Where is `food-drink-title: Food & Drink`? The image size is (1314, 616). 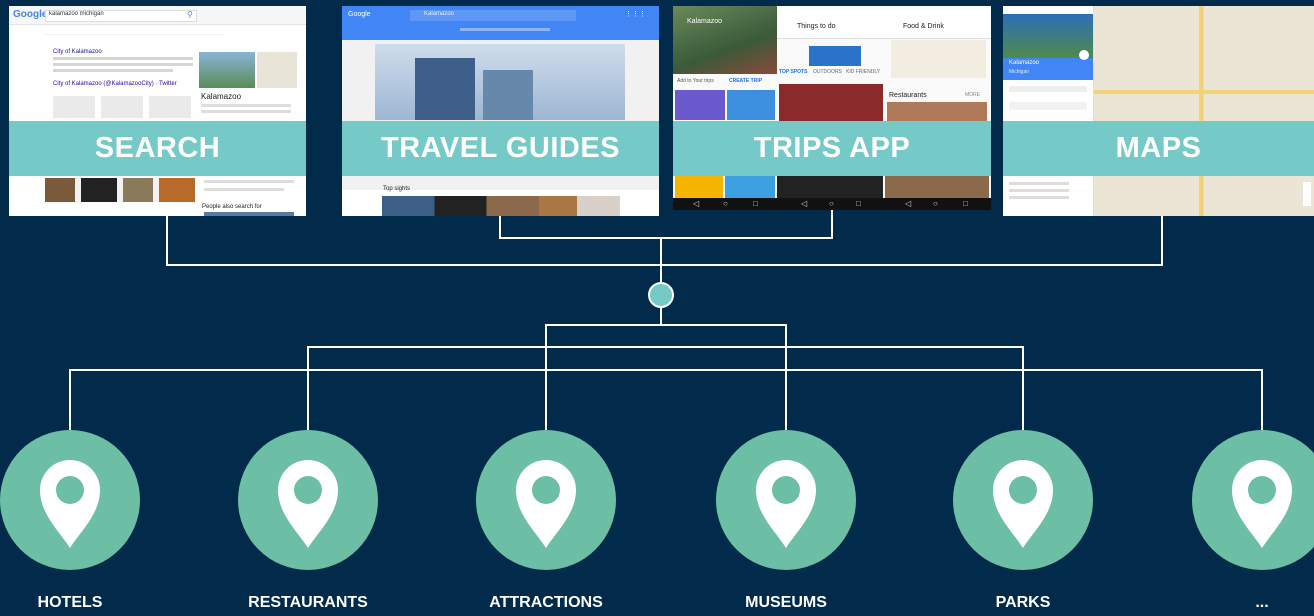
food-drink-title: Food & Drink is located at coordinates (923, 26).